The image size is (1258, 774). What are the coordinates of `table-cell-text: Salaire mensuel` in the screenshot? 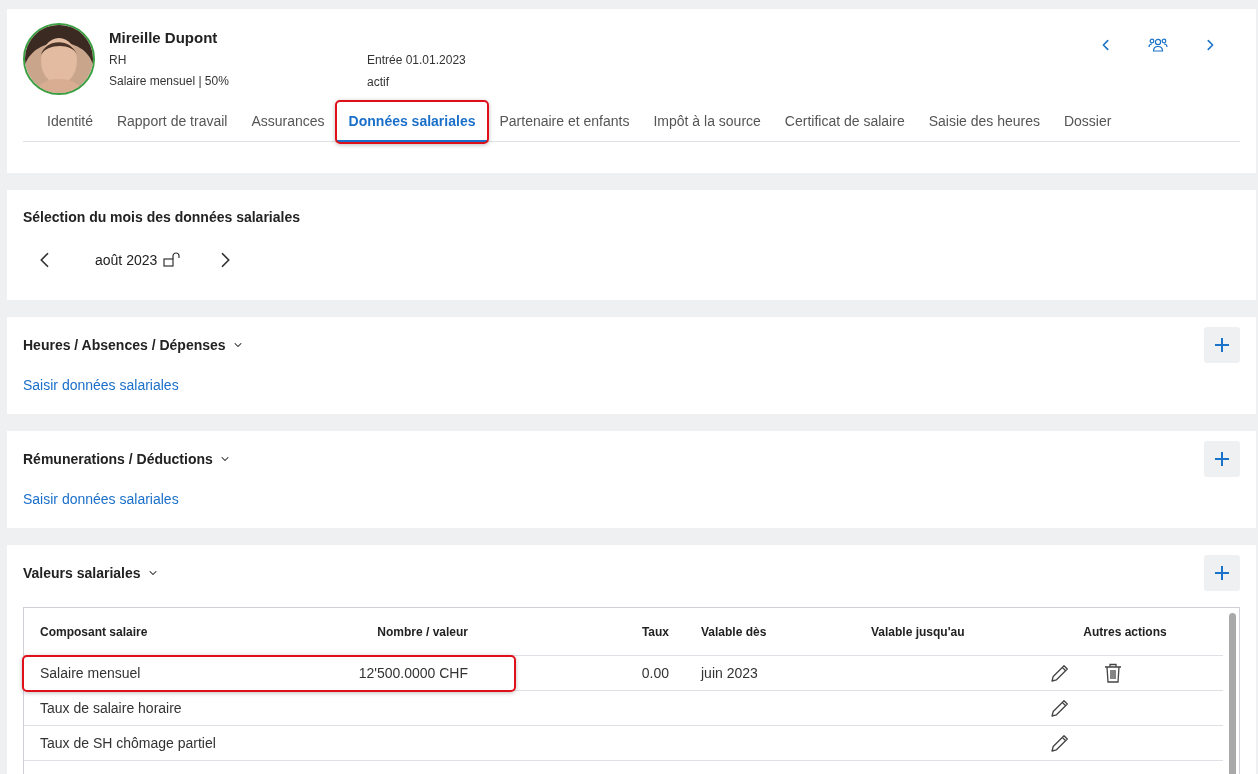 It's located at (91, 673).